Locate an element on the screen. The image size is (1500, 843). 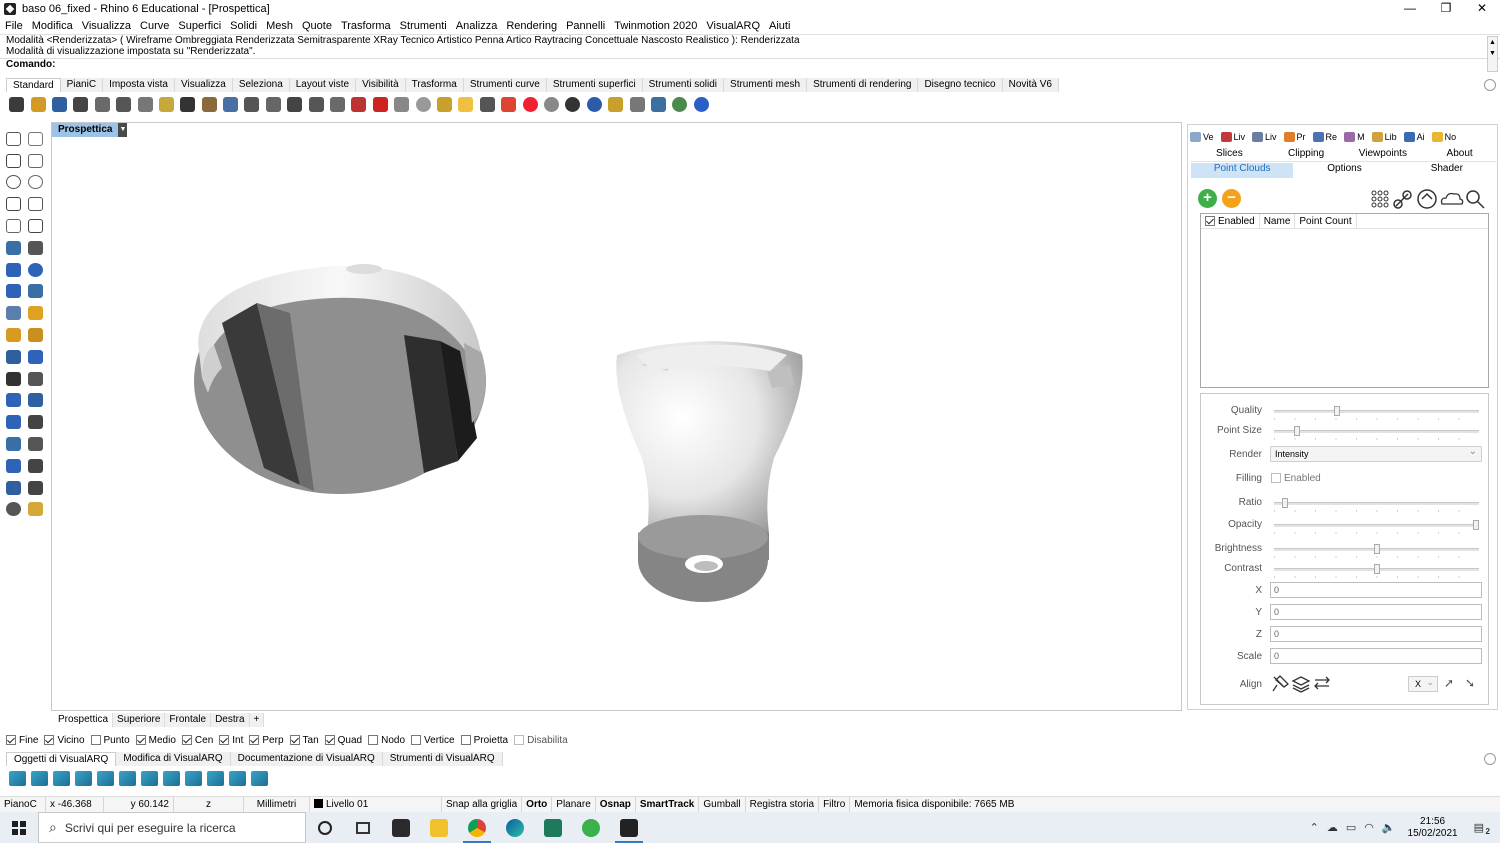
x-input: 0 is located at coordinates (1376, 590).